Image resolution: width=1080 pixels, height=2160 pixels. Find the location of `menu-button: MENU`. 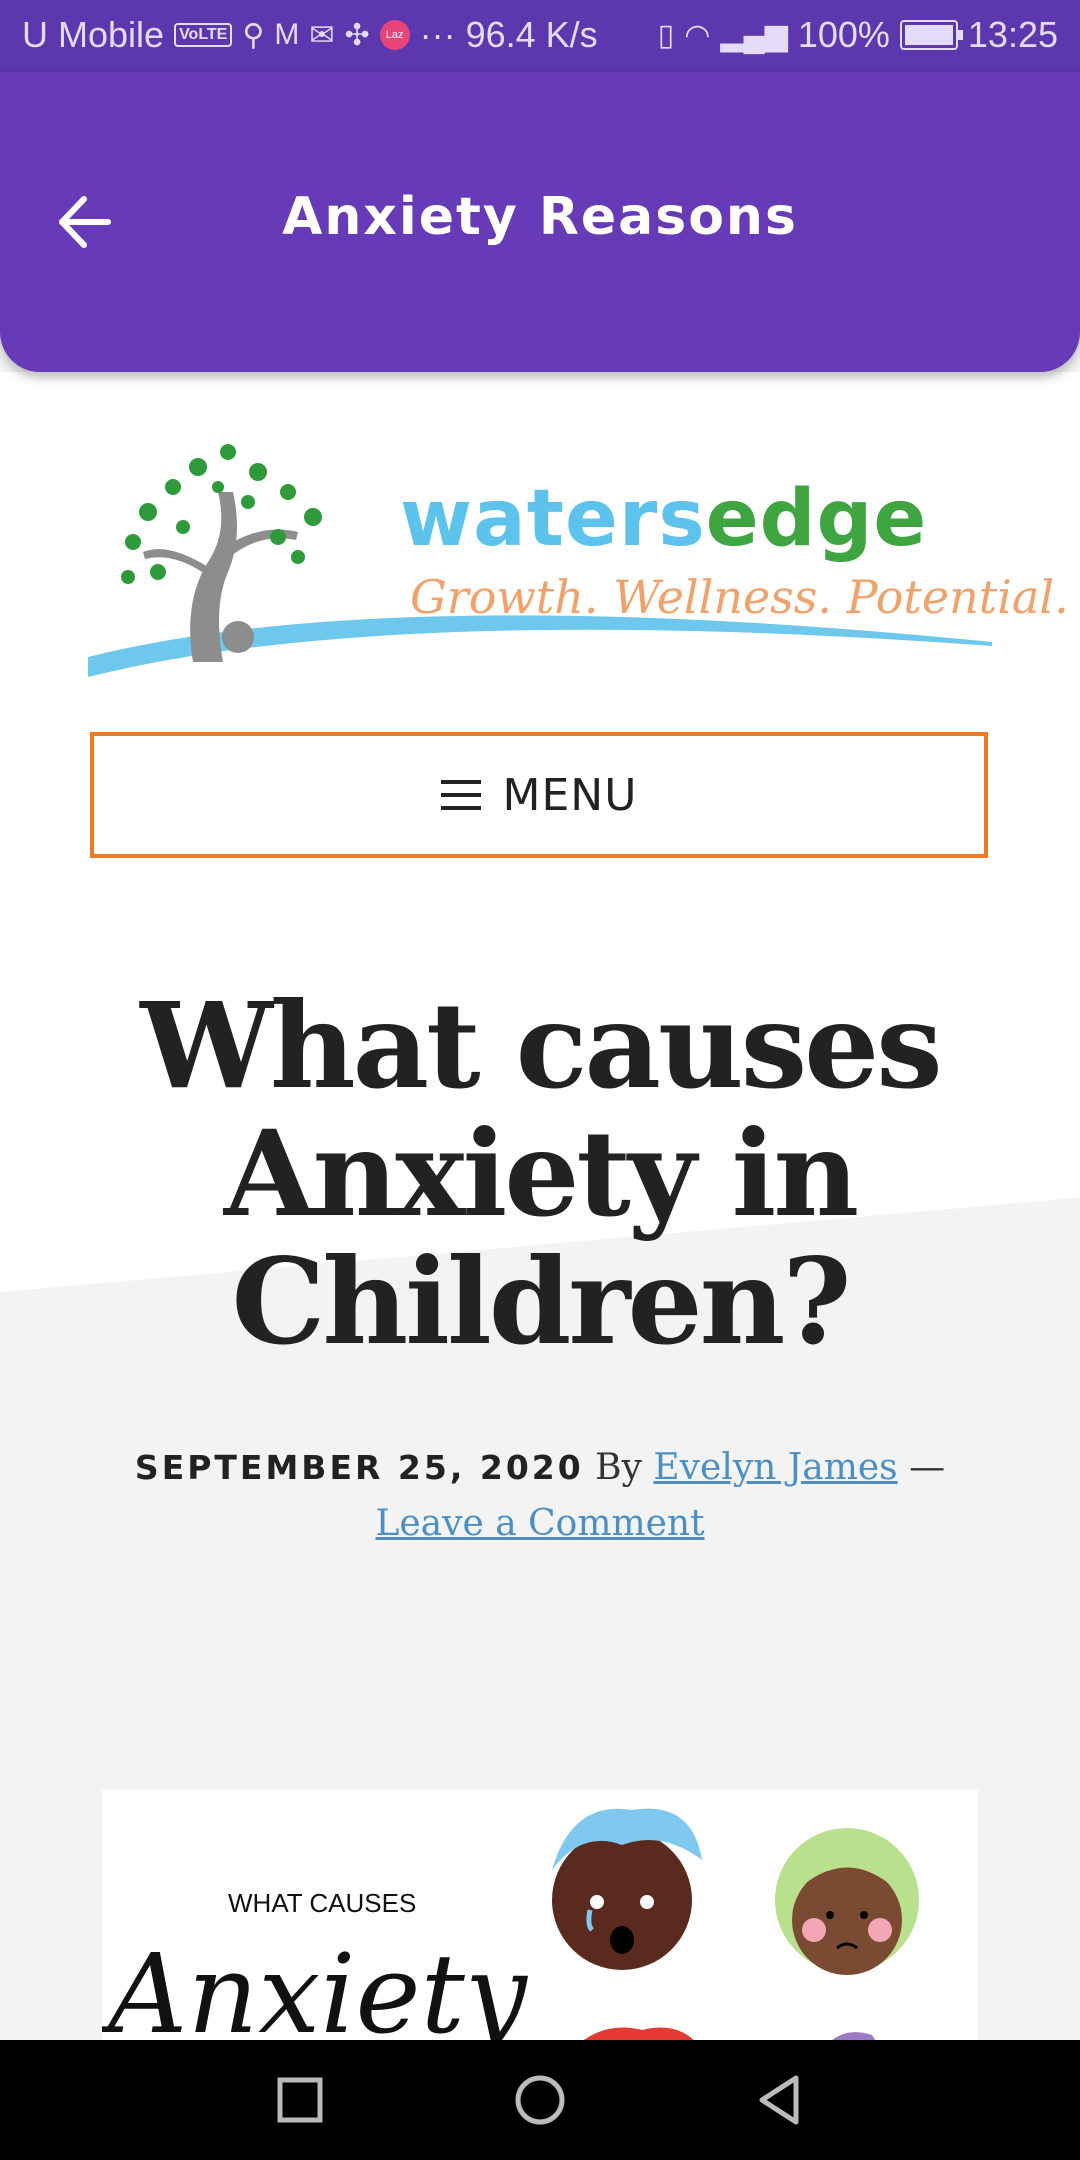

menu-button: MENU is located at coordinates (539, 795).